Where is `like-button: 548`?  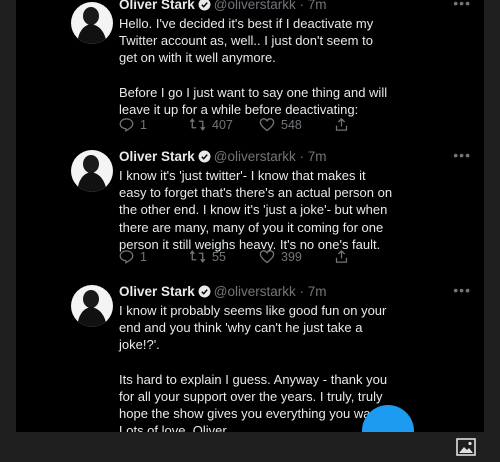 like-button: 548 is located at coordinates (280, 124).